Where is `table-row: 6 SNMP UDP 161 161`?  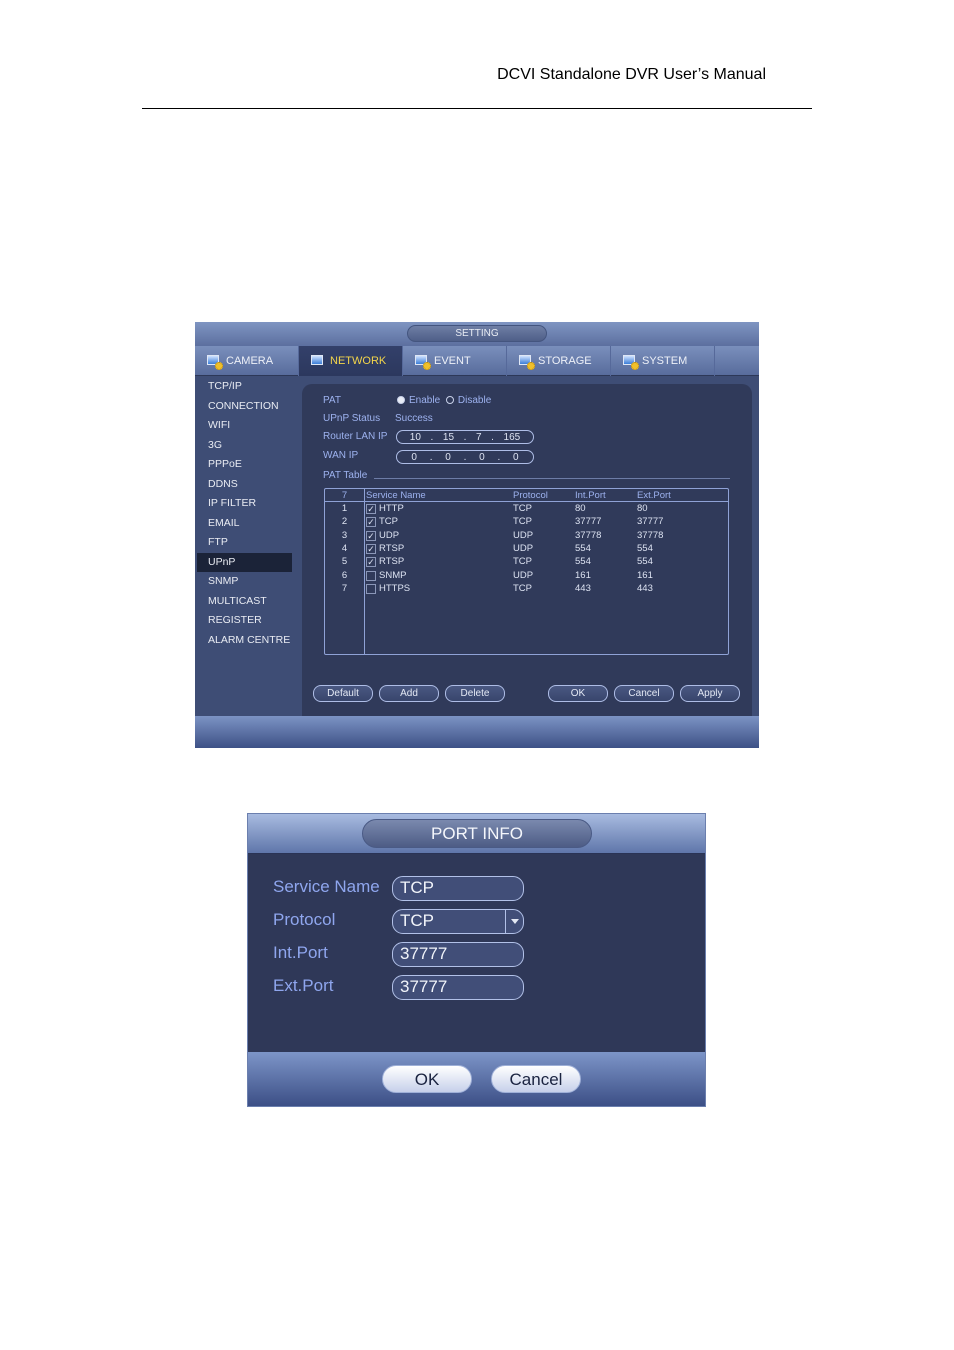
table-row: 6 SNMP UDP 161 161 is located at coordinates (526, 575).